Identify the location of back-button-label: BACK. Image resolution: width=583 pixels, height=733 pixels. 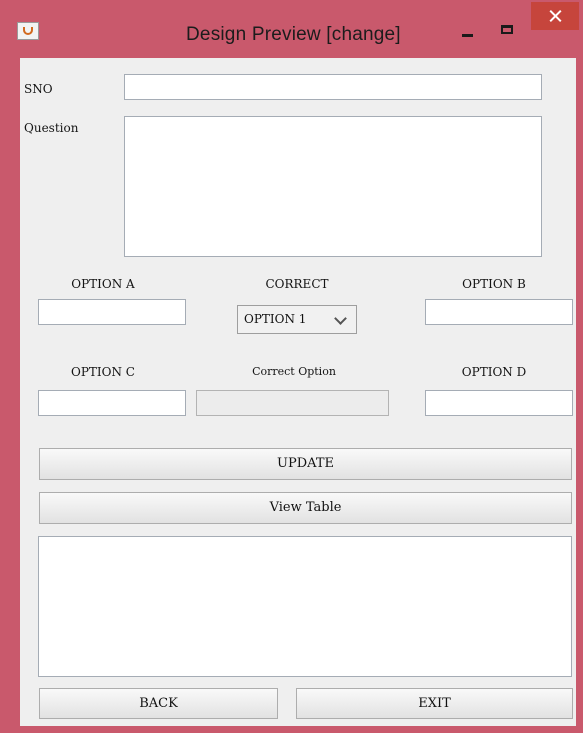
(158, 703).